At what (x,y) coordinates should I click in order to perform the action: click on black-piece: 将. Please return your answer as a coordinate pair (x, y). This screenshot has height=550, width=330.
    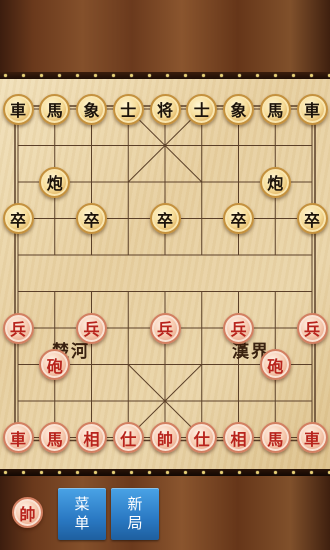
    Looking at the image, I should click on (165, 109).